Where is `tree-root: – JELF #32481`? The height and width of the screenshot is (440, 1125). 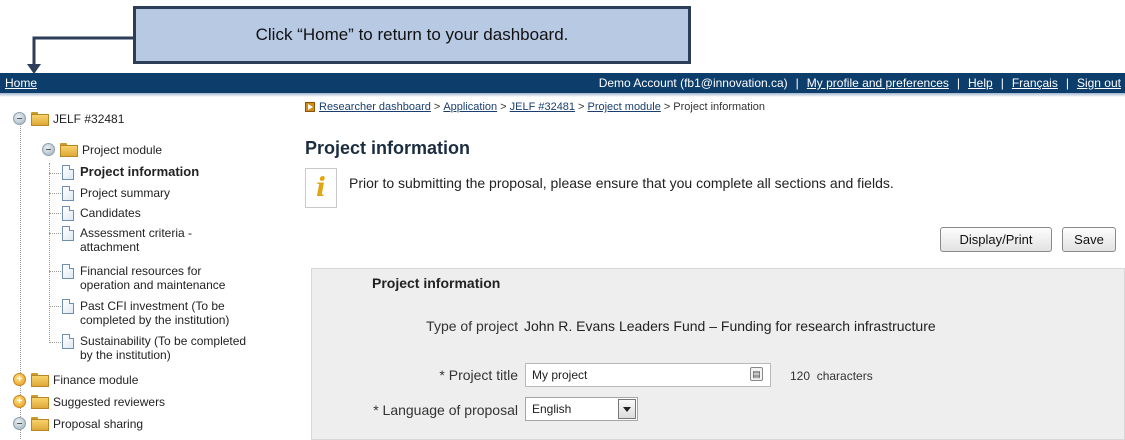
tree-root: – JELF #32481 is located at coordinates (68, 119).